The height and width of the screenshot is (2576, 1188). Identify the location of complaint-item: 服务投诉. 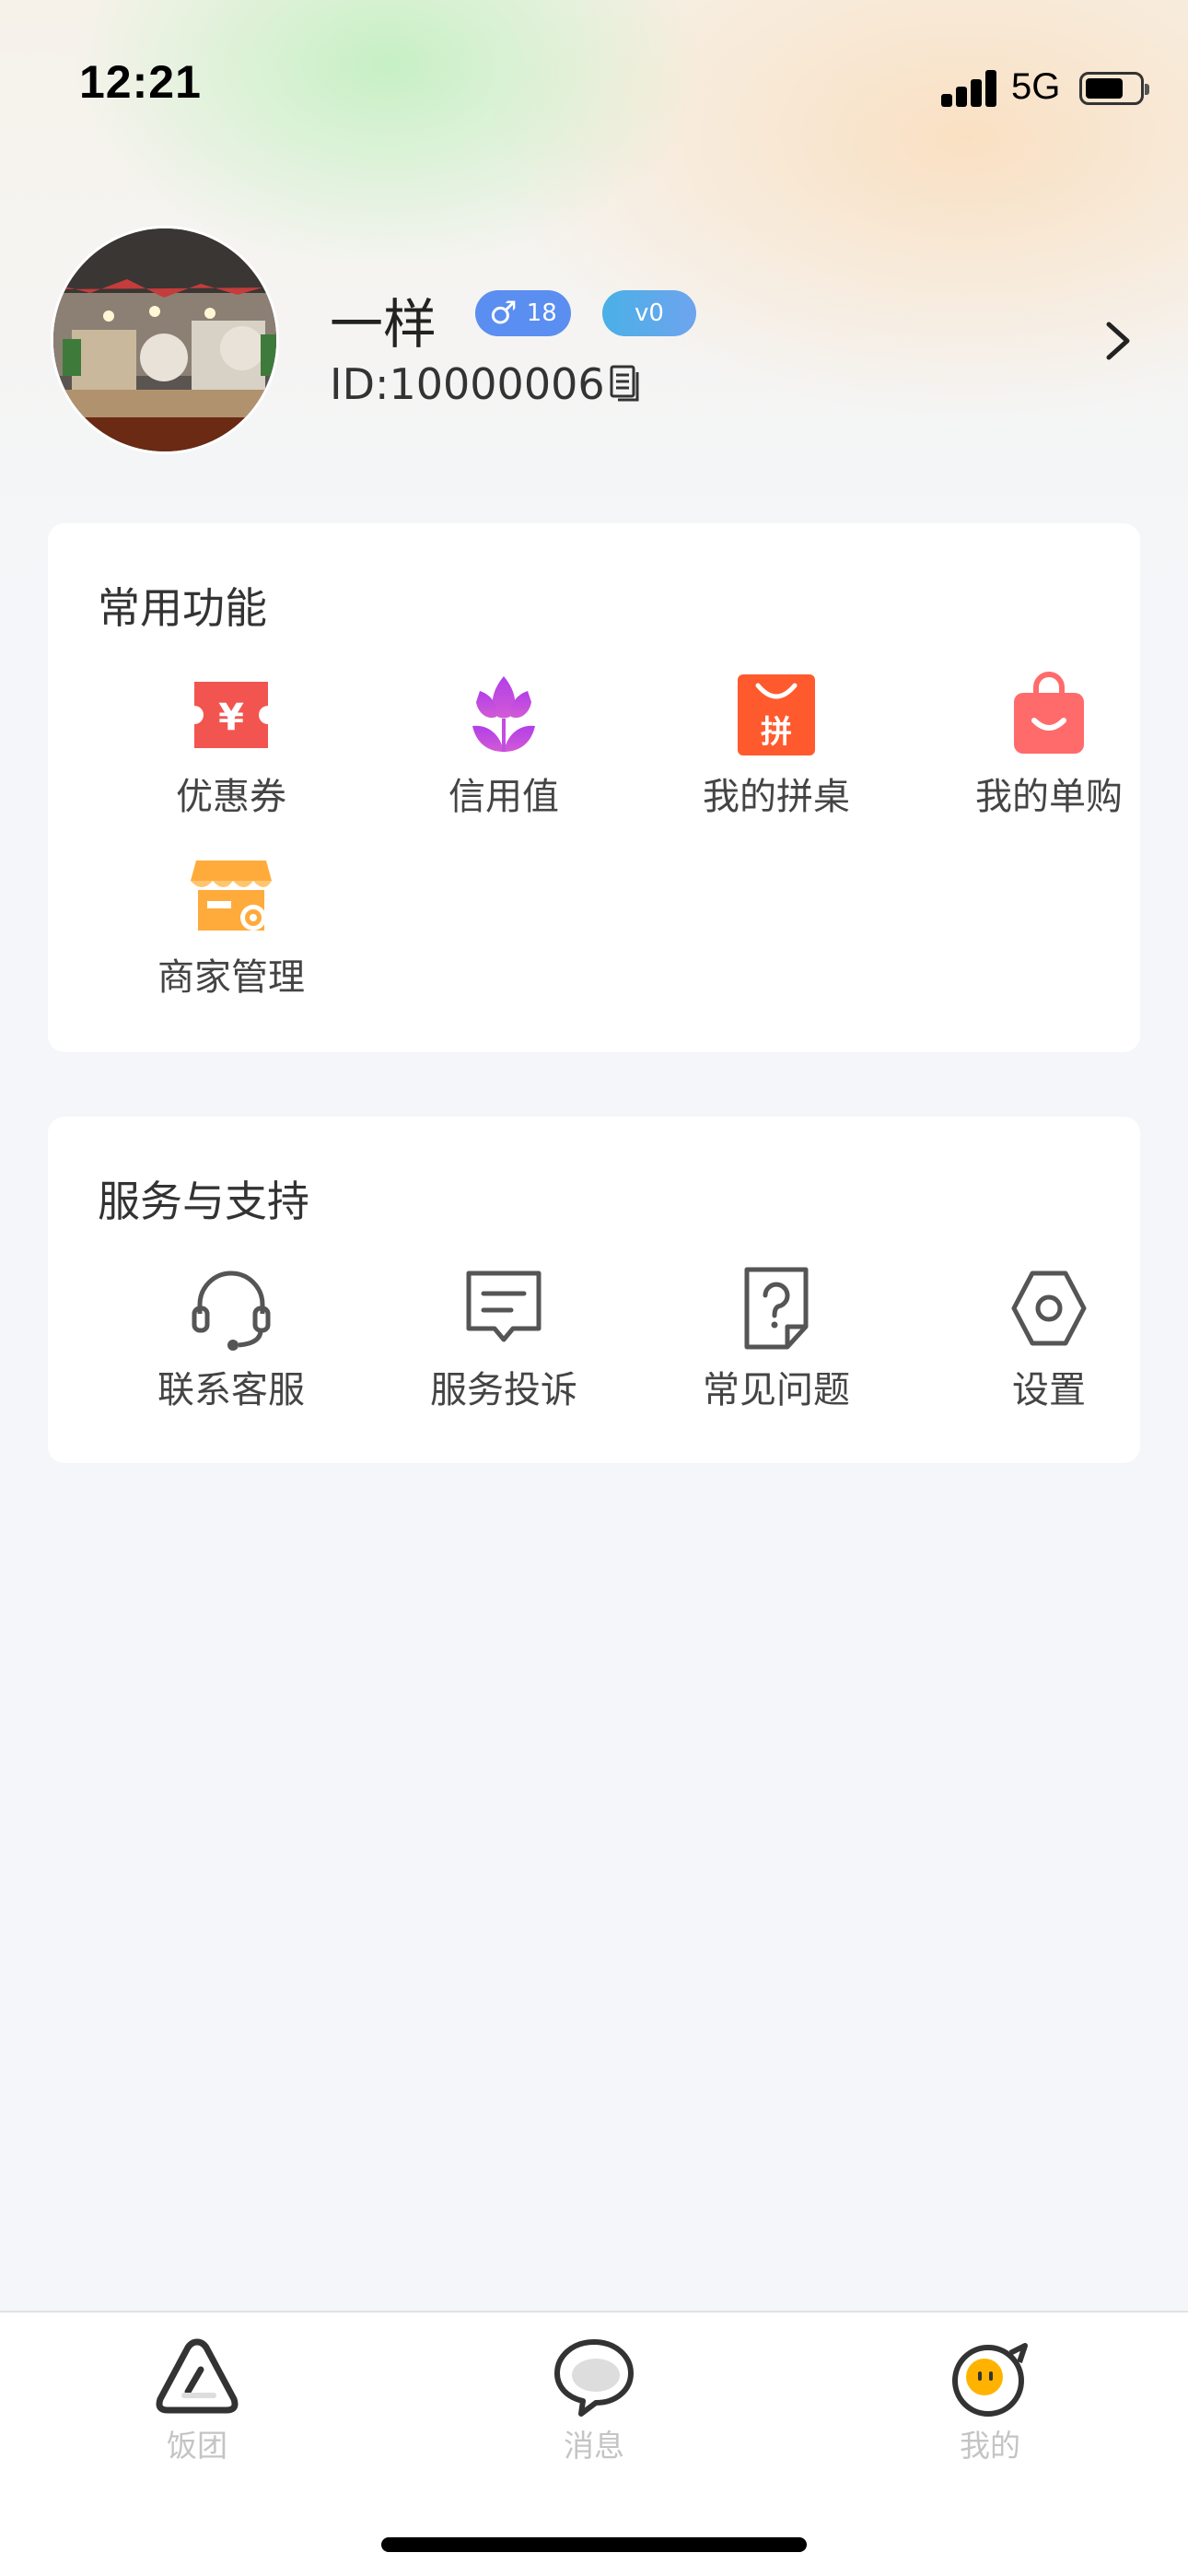
(504, 1338).